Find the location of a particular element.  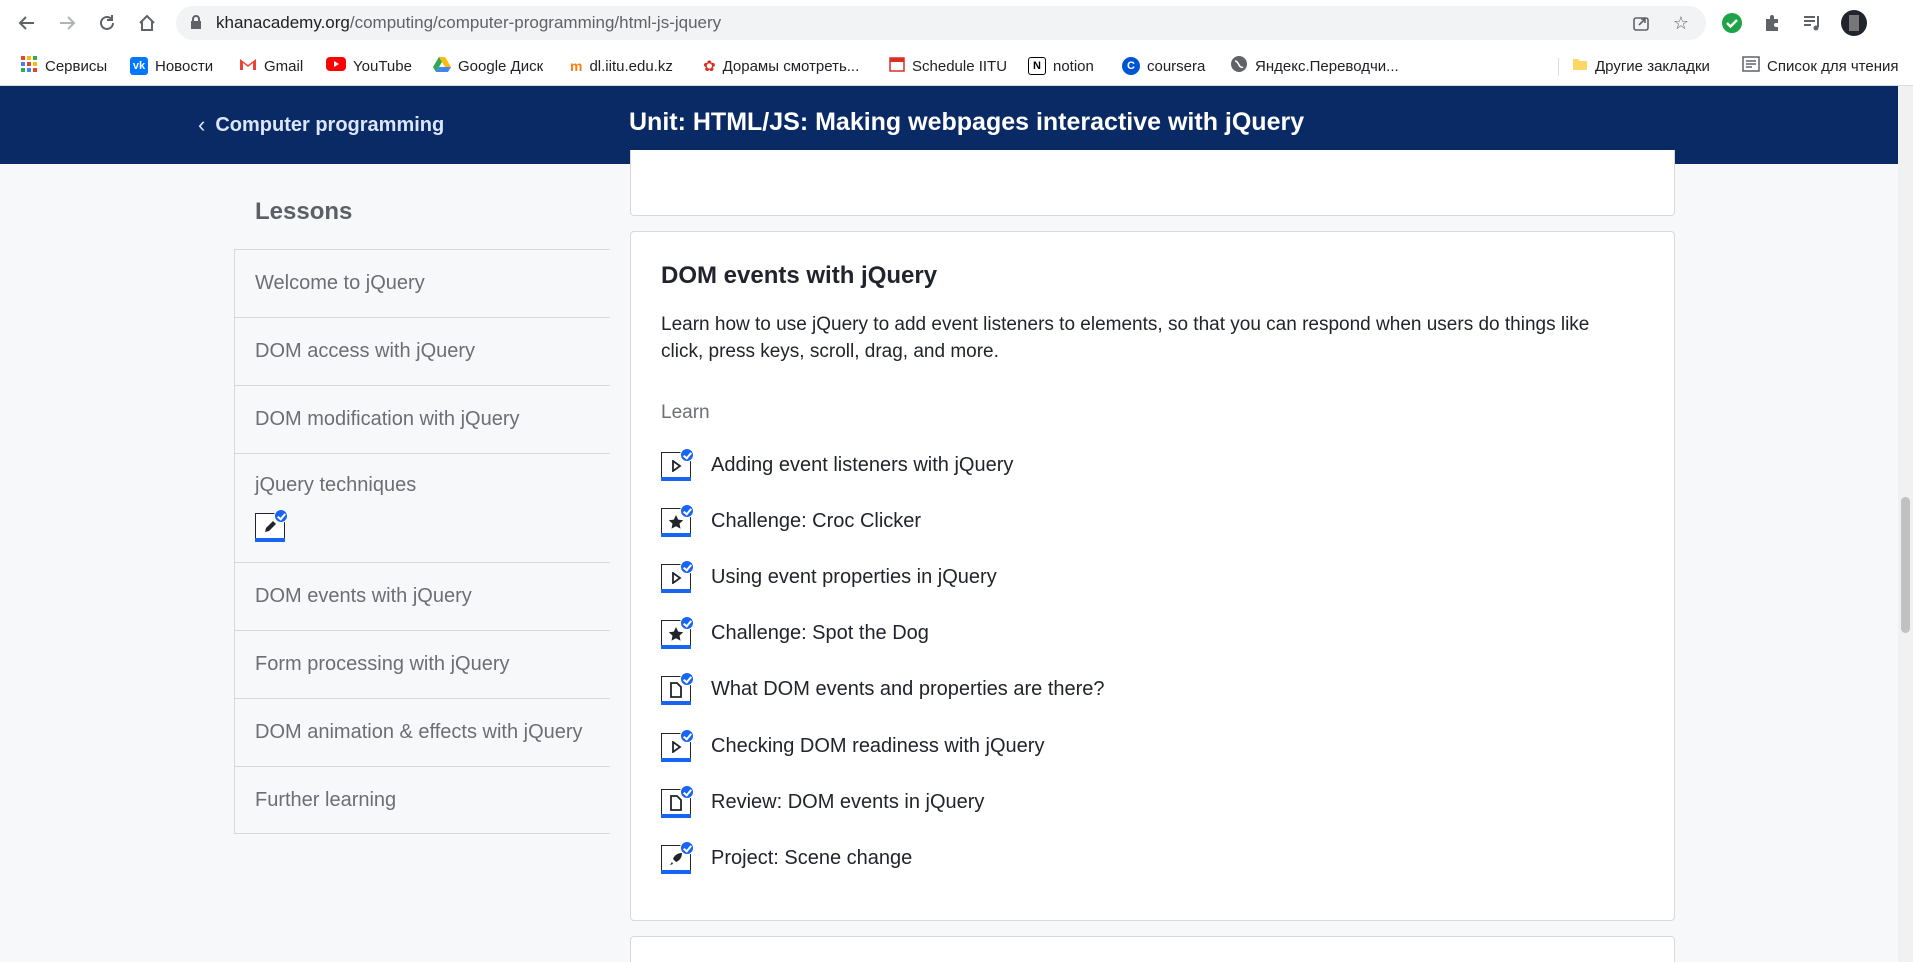

content-item: Challenge: Croc Clicker is located at coordinates (791, 521).